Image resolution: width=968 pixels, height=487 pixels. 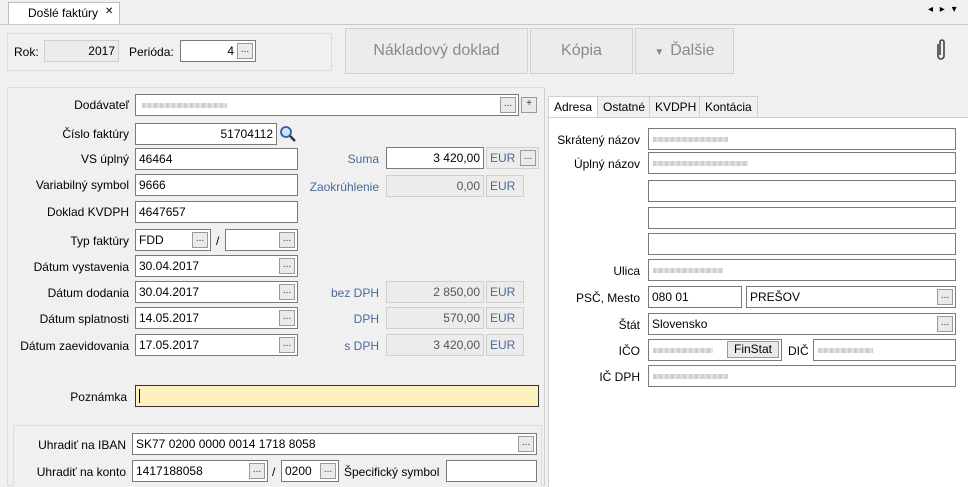 What do you see at coordinates (624, 106) in the screenshot?
I see `tab-ostatne: Ostatné` at bounding box center [624, 106].